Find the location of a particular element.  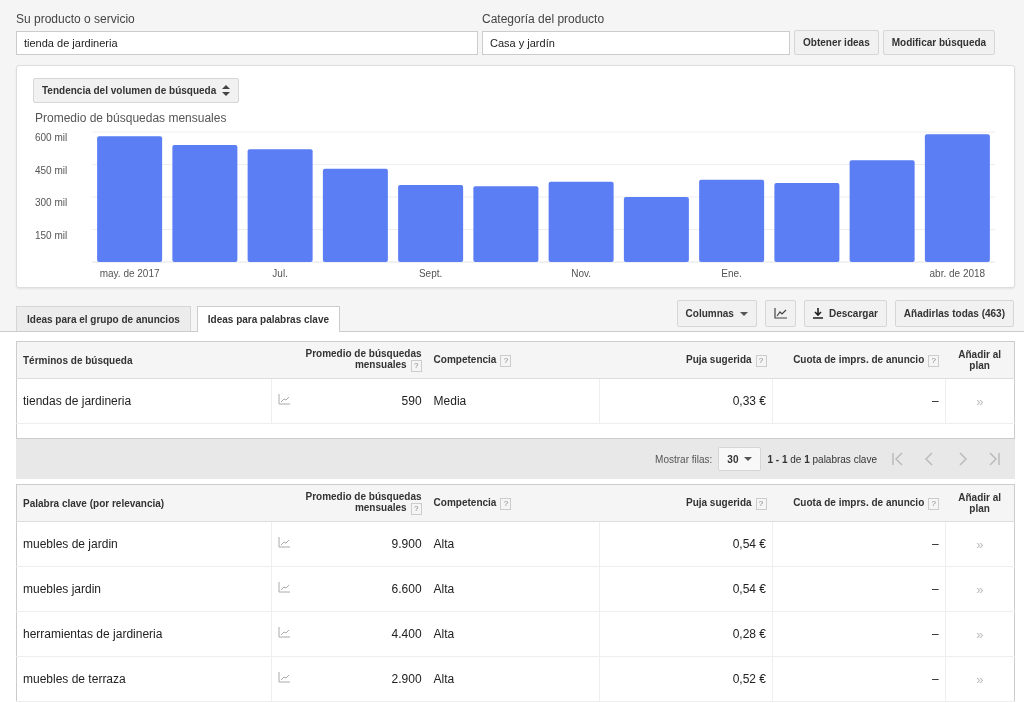

chart-bar is located at coordinates (656, 229).